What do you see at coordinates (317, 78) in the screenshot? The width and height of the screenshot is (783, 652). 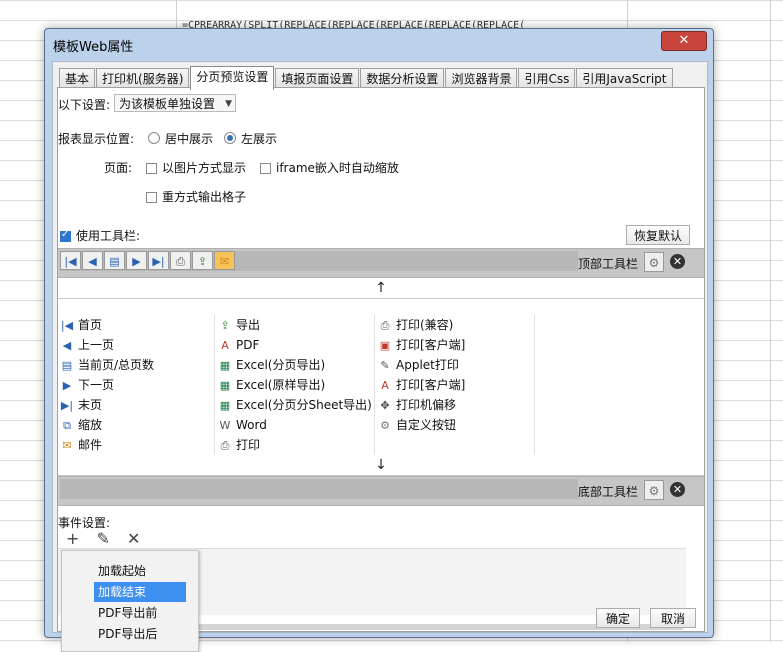 I see `tab-fill-page: 填报页面设置` at bounding box center [317, 78].